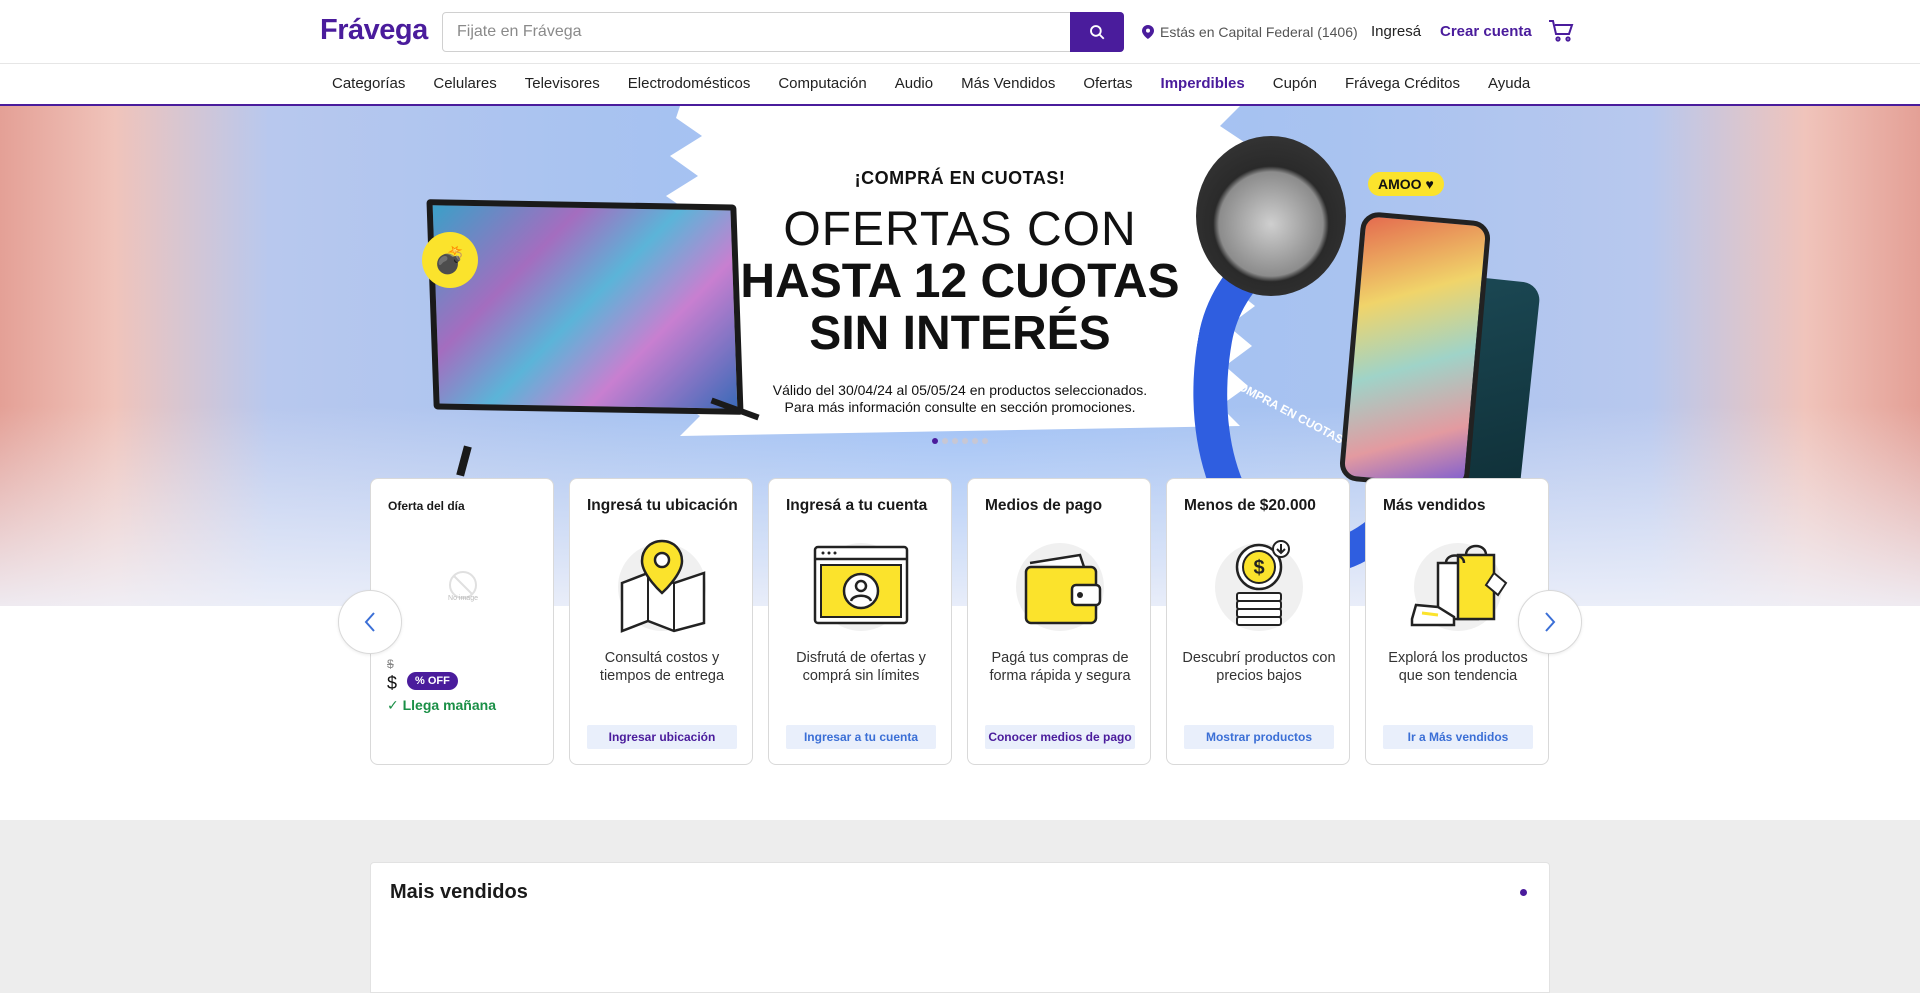 The height and width of the screenshot is (993, 1920). I want to click on location-text: Estás en Capital Federal (1406), so click(1259, 32).